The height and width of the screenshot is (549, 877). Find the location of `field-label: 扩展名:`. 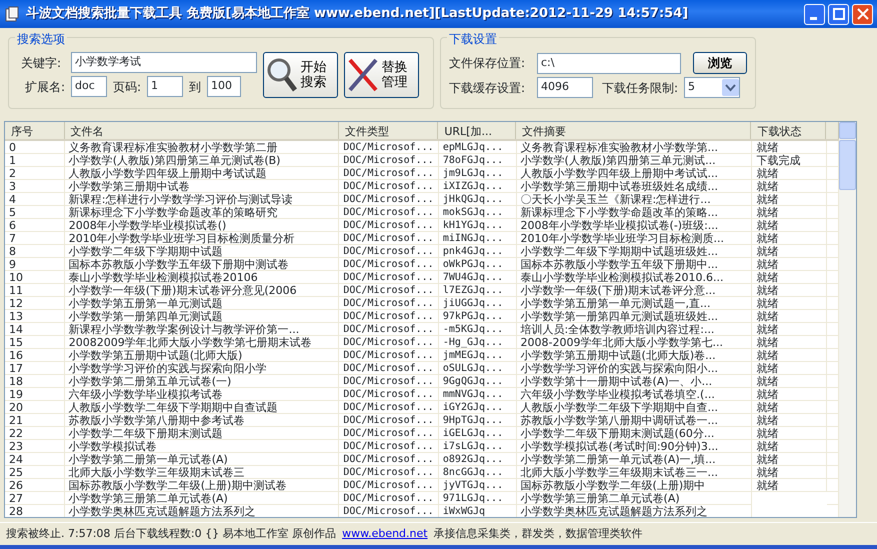

field-label: 扩展名: is located at coordinates (44, 87).